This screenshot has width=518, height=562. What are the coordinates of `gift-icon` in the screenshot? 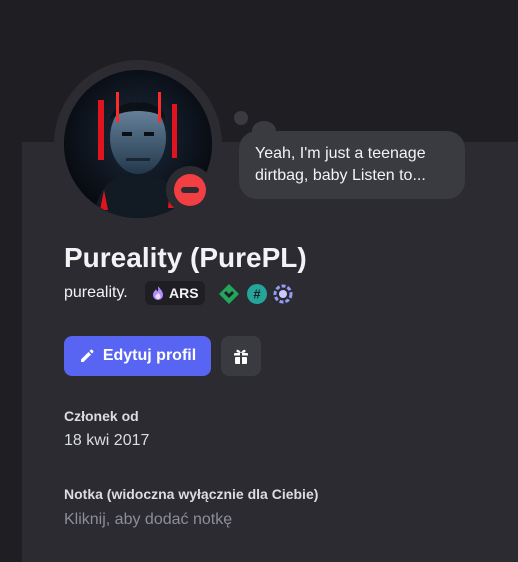 It's located at (241, 356).